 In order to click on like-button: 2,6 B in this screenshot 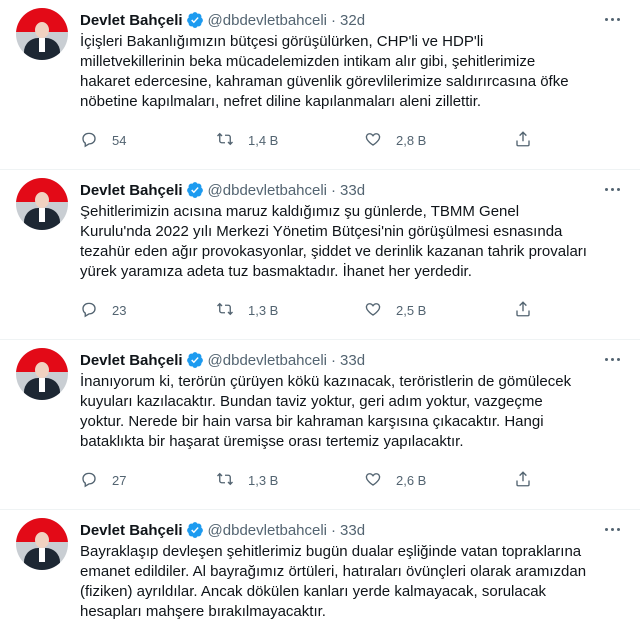, I will do `click(395, 480)`.